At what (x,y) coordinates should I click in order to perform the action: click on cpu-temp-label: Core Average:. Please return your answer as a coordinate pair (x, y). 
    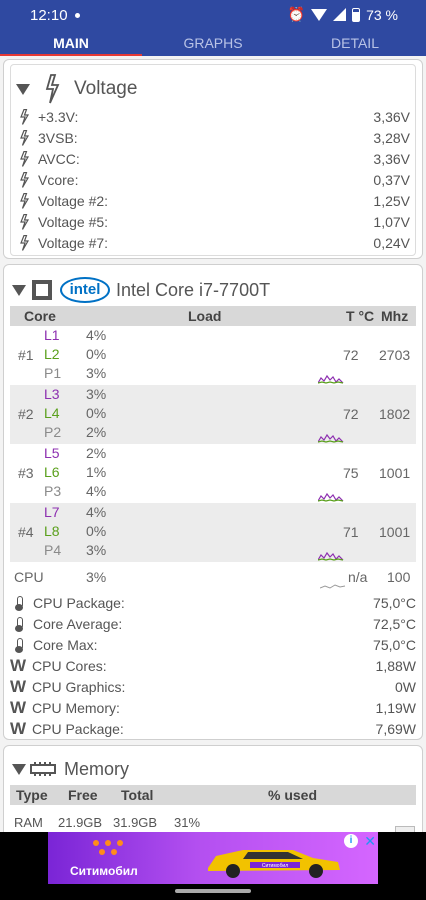
    Looking at the image, I should click on (78, 624).